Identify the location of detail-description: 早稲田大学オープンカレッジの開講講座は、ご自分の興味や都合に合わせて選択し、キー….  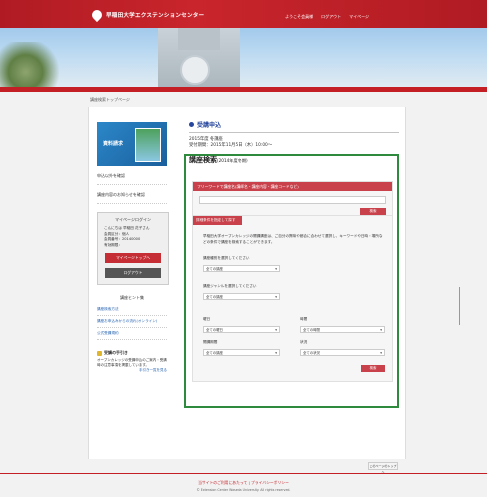
(293, 239).